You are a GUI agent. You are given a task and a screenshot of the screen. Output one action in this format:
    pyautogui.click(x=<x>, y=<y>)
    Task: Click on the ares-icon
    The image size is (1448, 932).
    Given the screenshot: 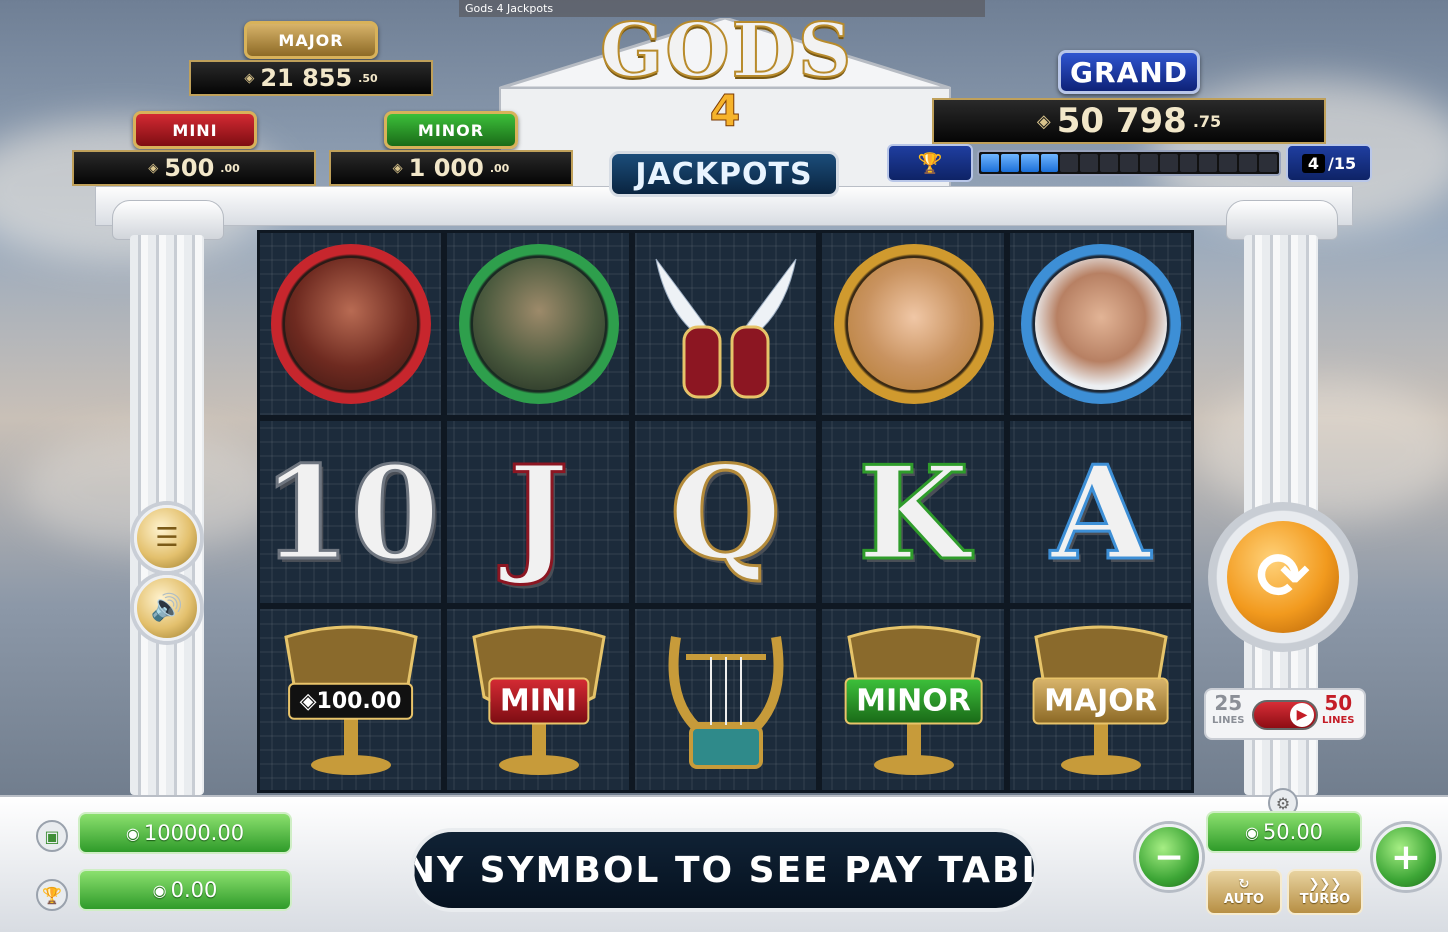 What is the action you would take?
    pyautogui.click(x=350, y=323)
    